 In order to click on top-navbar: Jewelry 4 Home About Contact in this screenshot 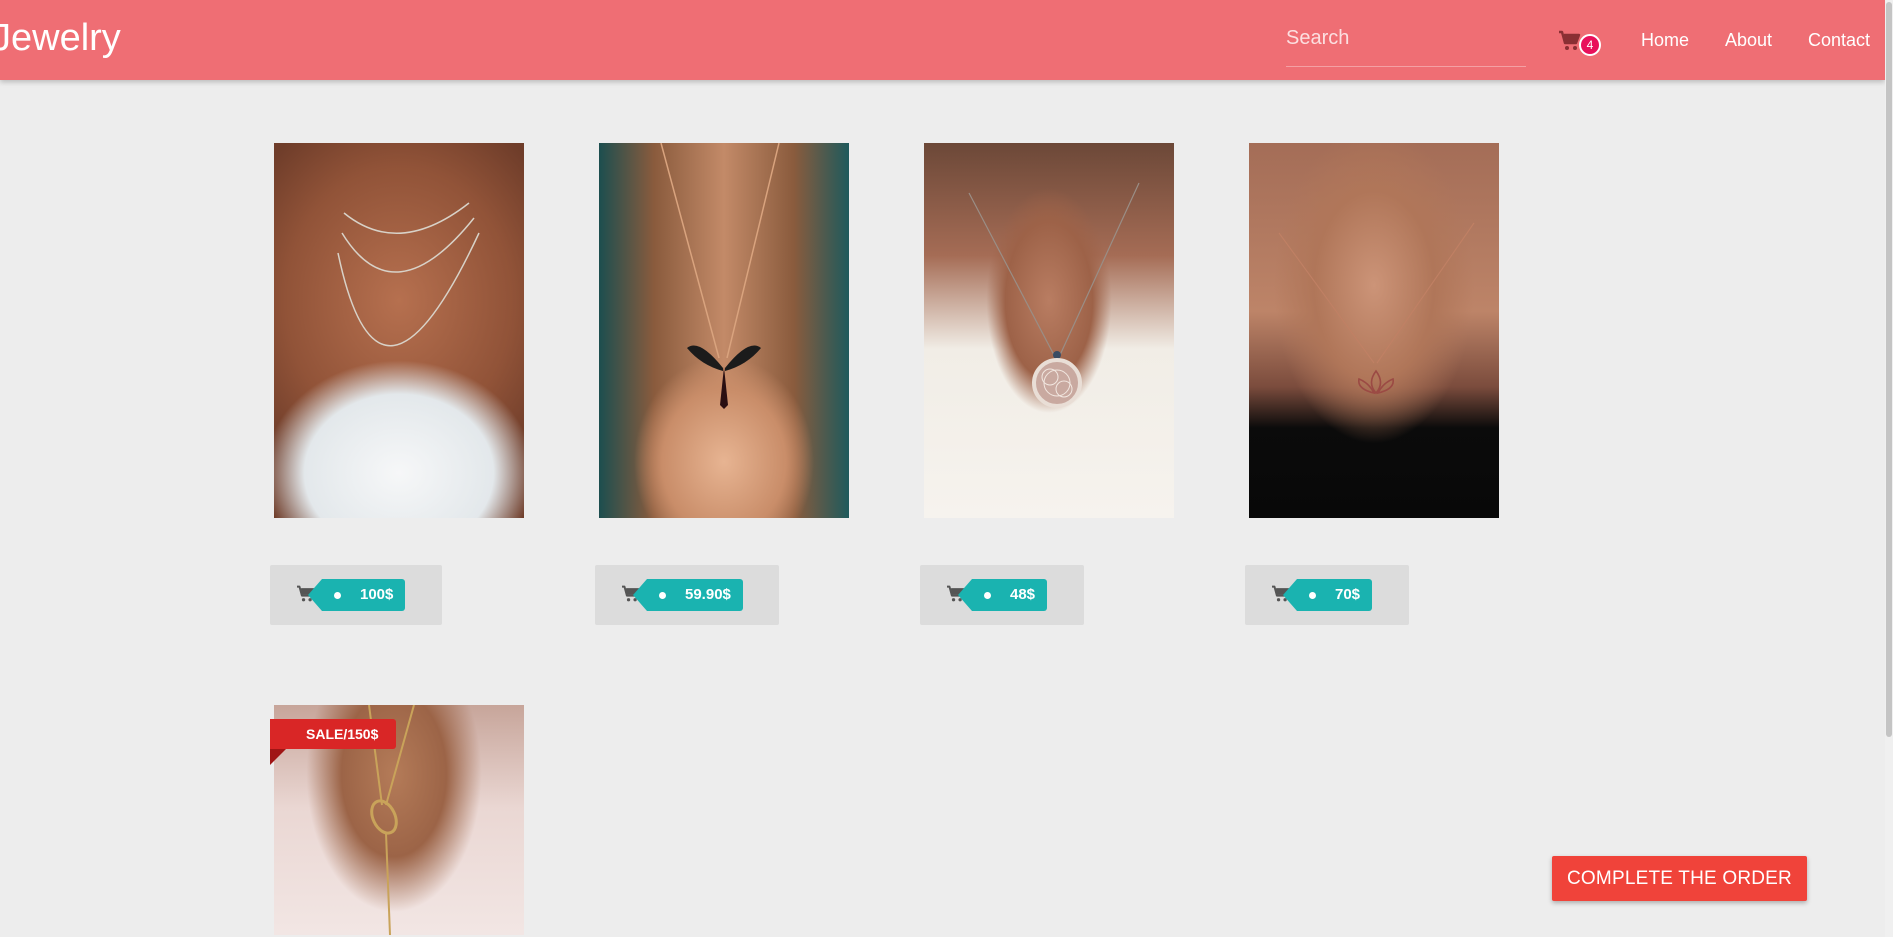, I will do `click(942, 40)`.